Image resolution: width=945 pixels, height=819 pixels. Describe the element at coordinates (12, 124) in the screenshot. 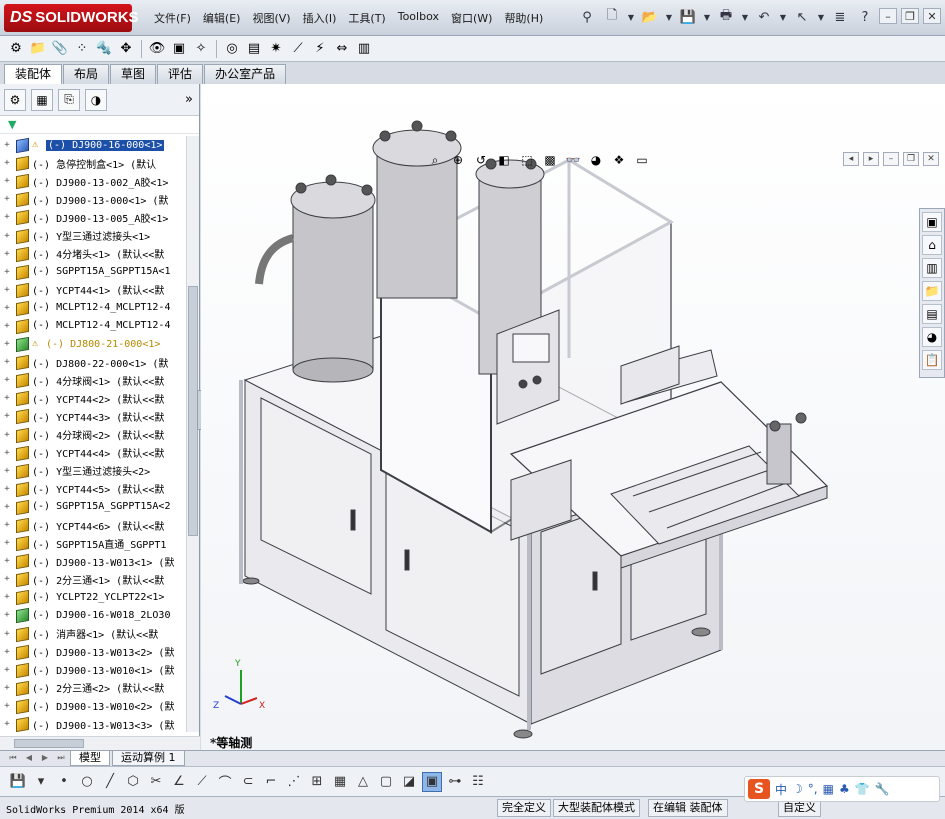

I see `filter-icon: ▼` at that location.